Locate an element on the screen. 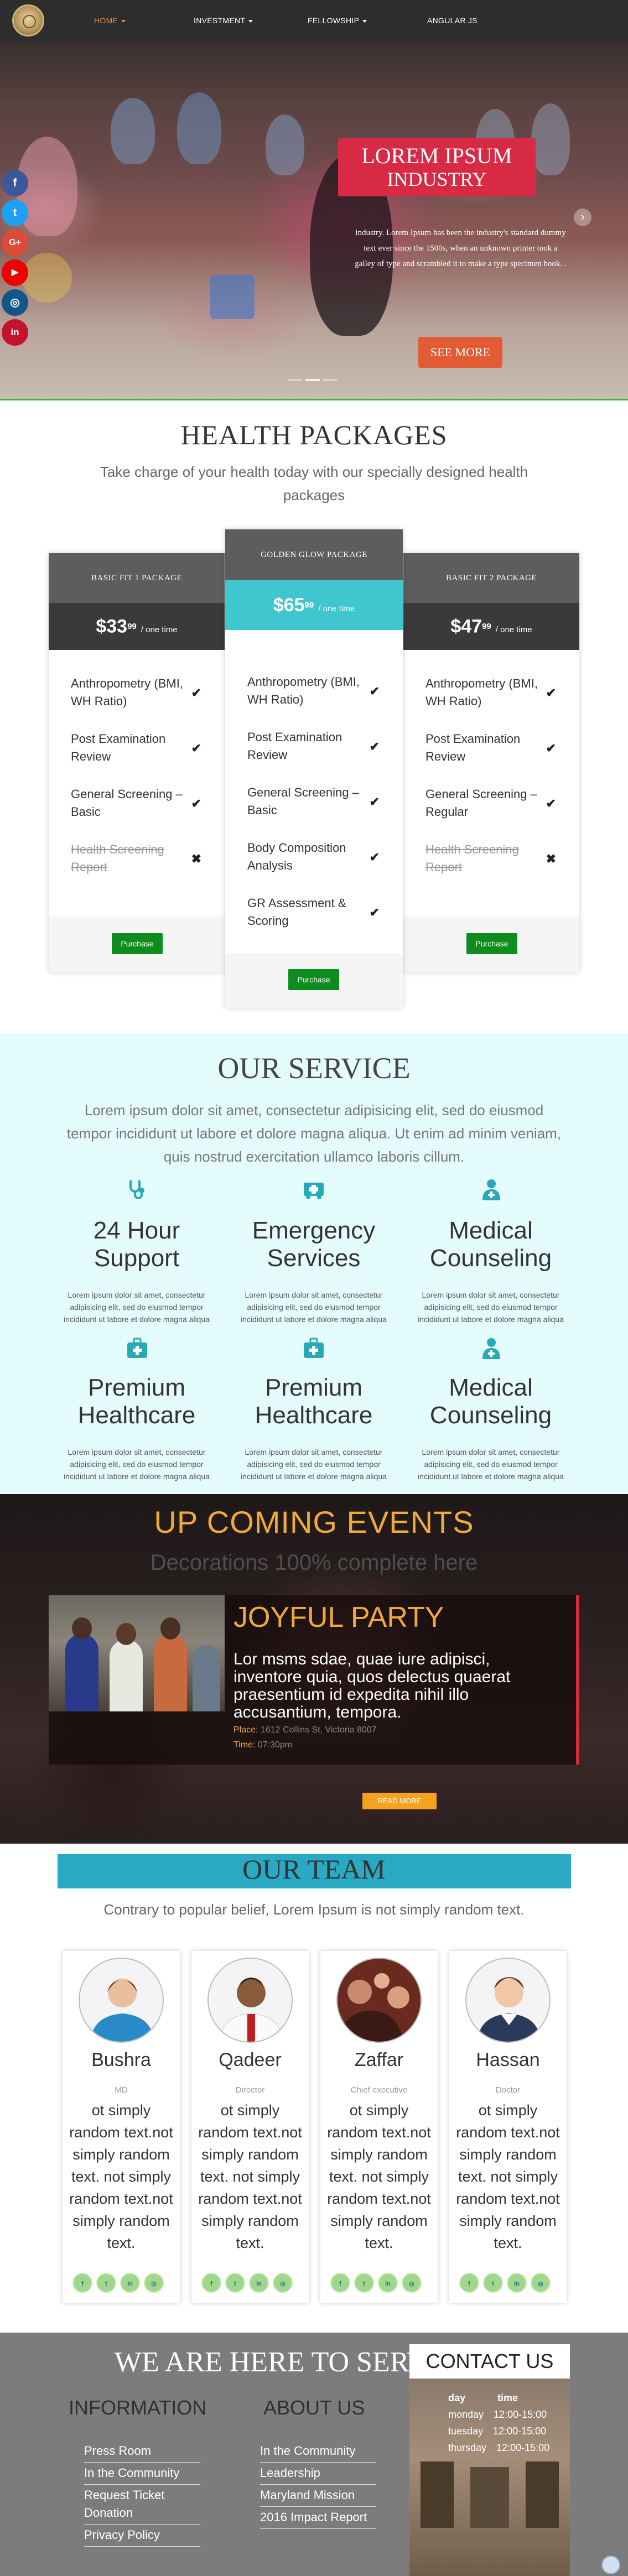 The image size is (628, 2576). ambulance-icon is located at coordinates (314, 1191).